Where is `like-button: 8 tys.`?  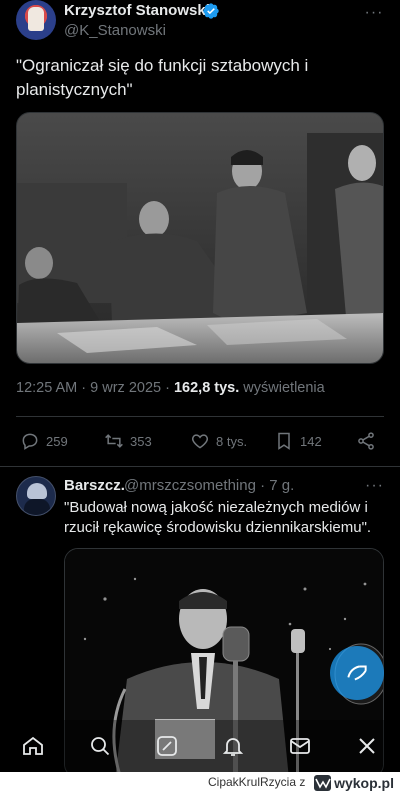 like-button: 8 tys. is located at coordinates (218, 441).